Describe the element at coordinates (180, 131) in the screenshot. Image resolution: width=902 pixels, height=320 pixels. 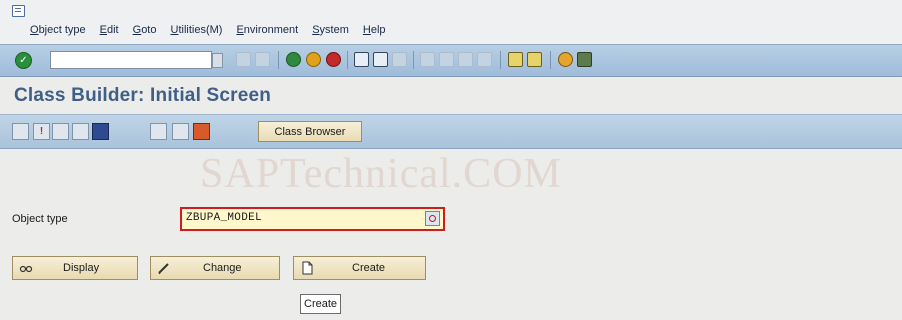
I see `copy-icon` at that location.